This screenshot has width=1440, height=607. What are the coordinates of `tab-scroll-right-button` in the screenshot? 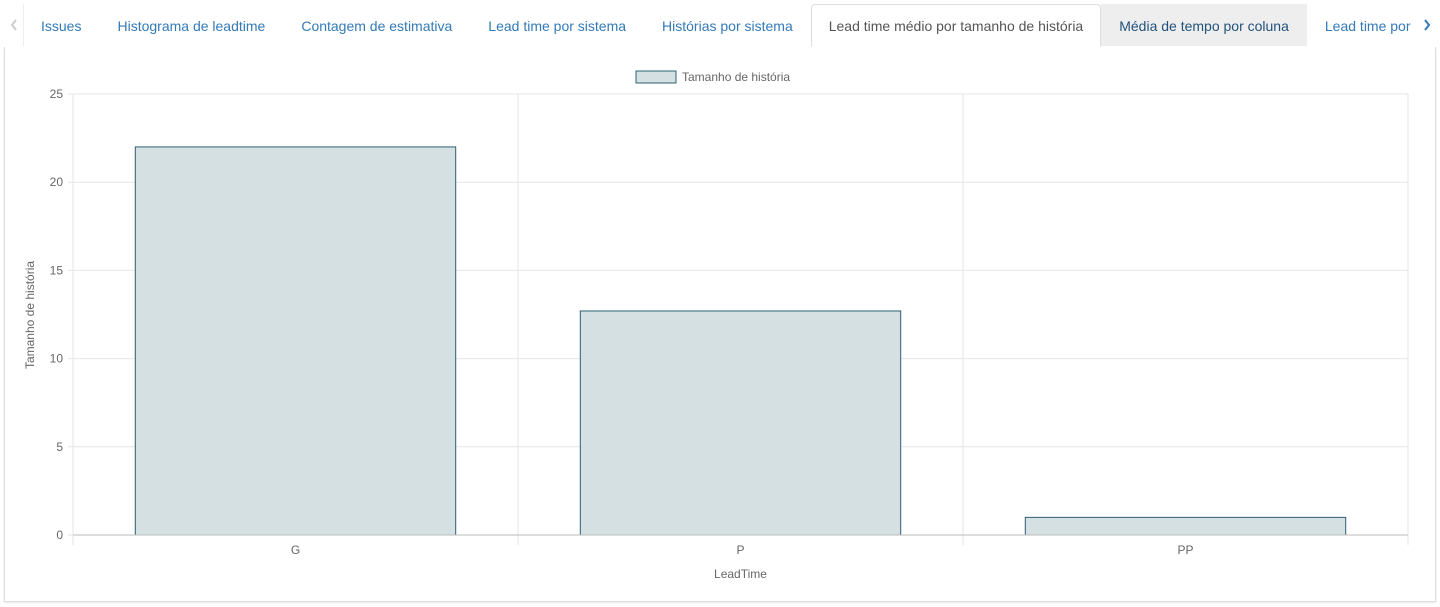 It's located at (1426, 25).